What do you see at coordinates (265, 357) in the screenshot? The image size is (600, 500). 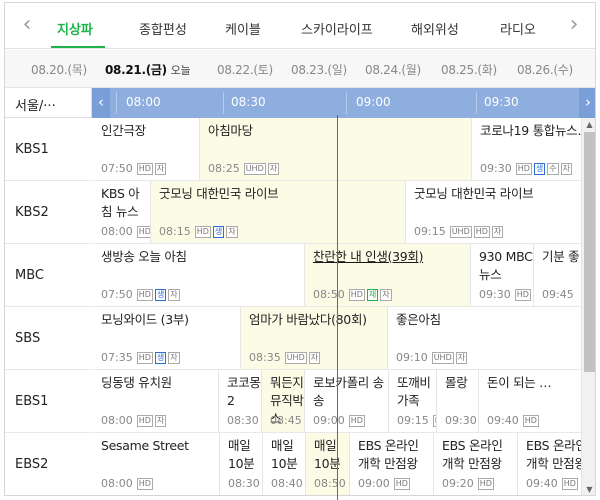 I see `program-time: 08:35` at bounding box center [265, 357].